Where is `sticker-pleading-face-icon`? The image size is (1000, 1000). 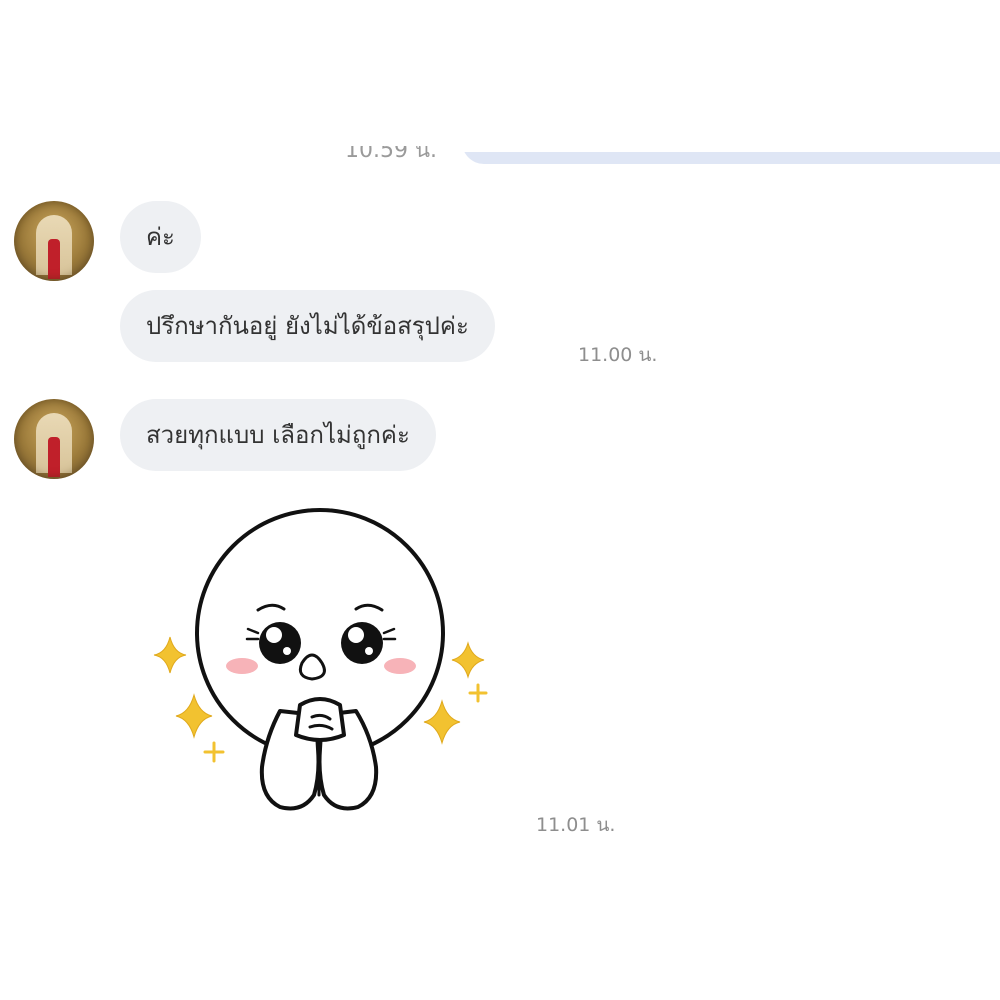 sticker-pleading-face-icon is located at coordinates (320, 659).